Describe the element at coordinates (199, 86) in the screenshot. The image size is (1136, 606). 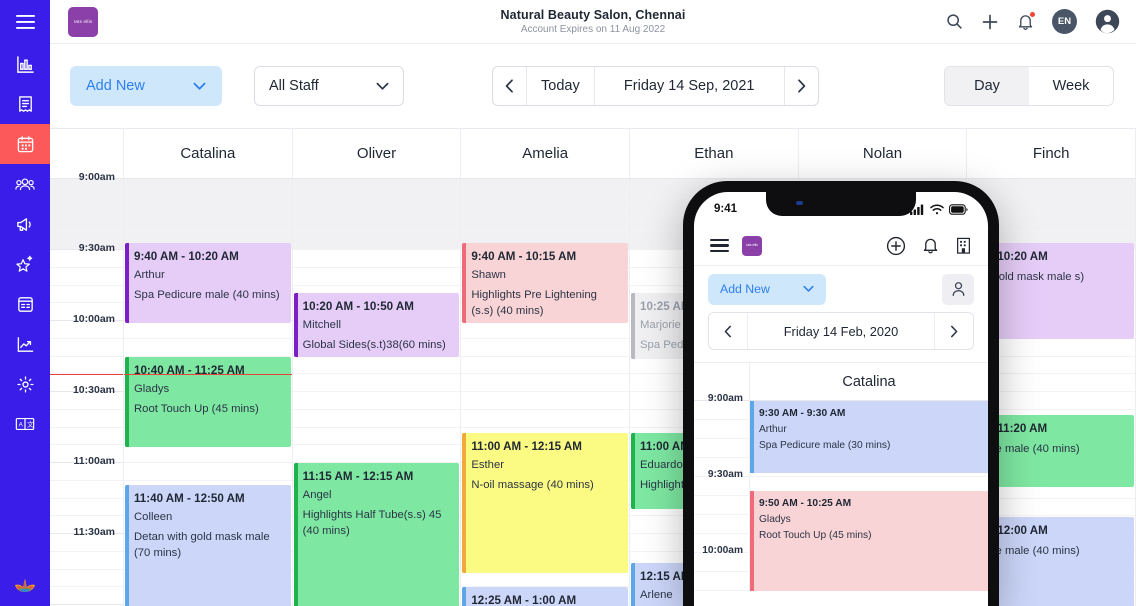
I see `chevron-down-icon` at that location.